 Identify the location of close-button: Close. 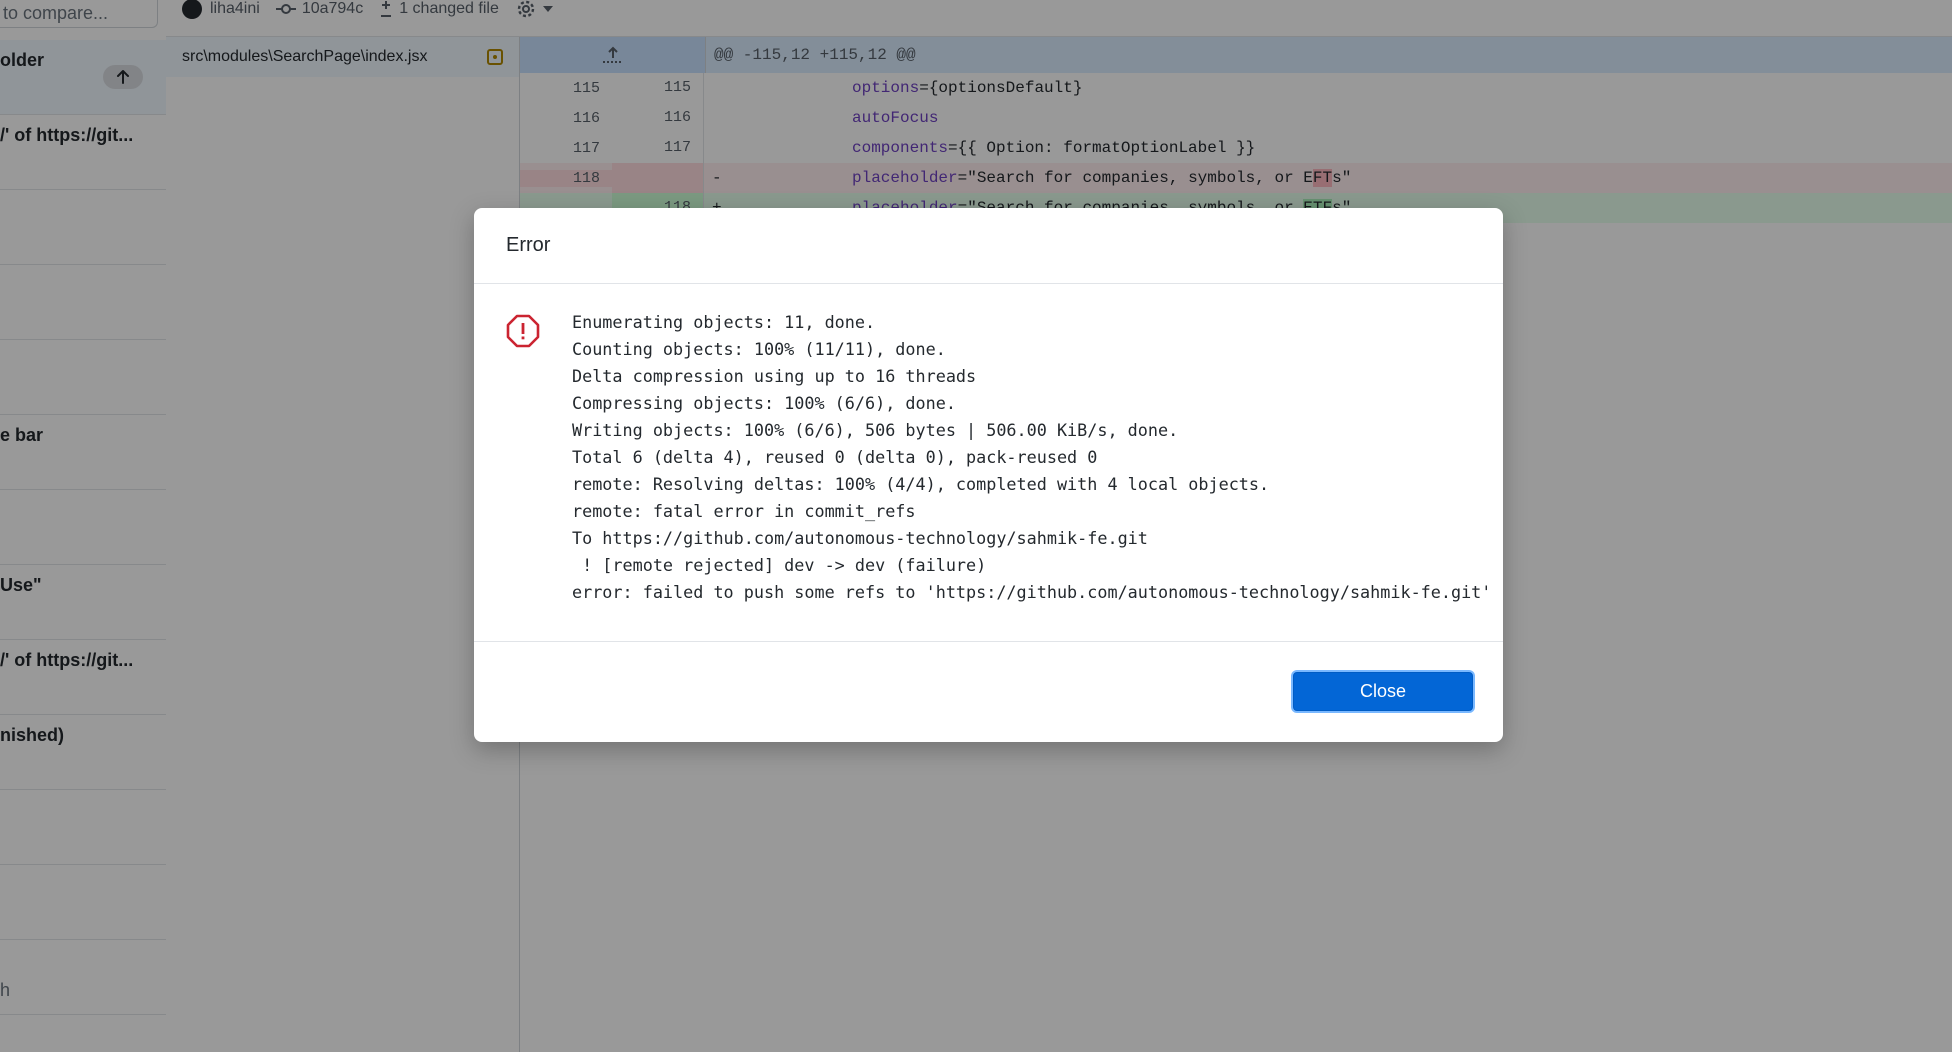
(1383, 691).